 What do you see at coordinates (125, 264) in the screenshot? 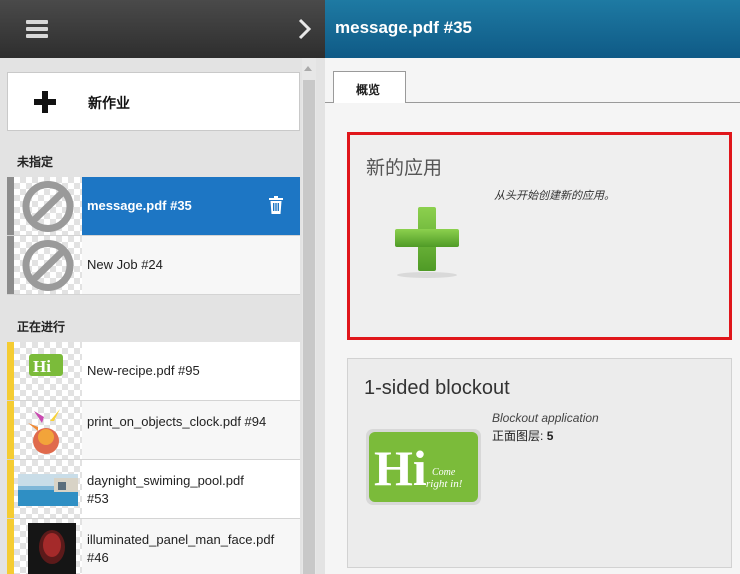
I see `job-name: New Job #24` at bounding box center [125, 264].